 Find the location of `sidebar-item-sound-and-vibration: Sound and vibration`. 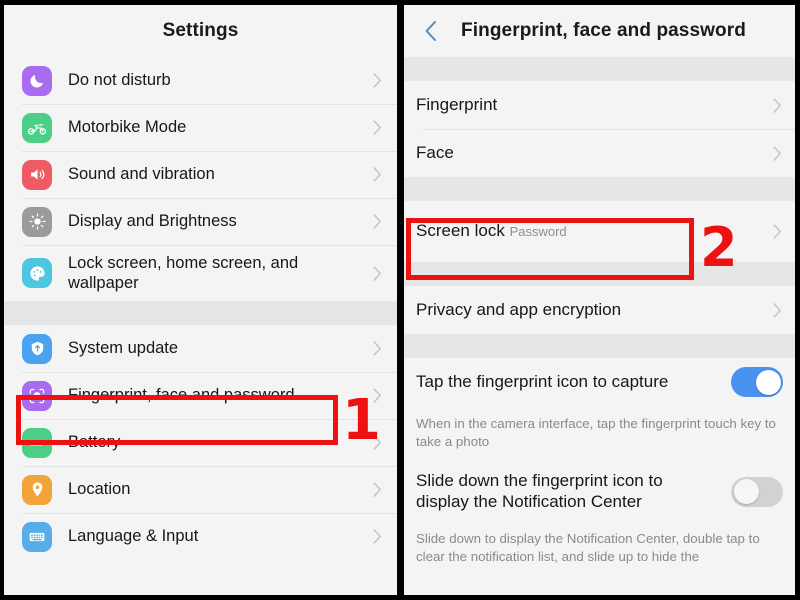

sidebar-item-sound-and-vibration: Sound and vibration is located at coordinates (200, 174).